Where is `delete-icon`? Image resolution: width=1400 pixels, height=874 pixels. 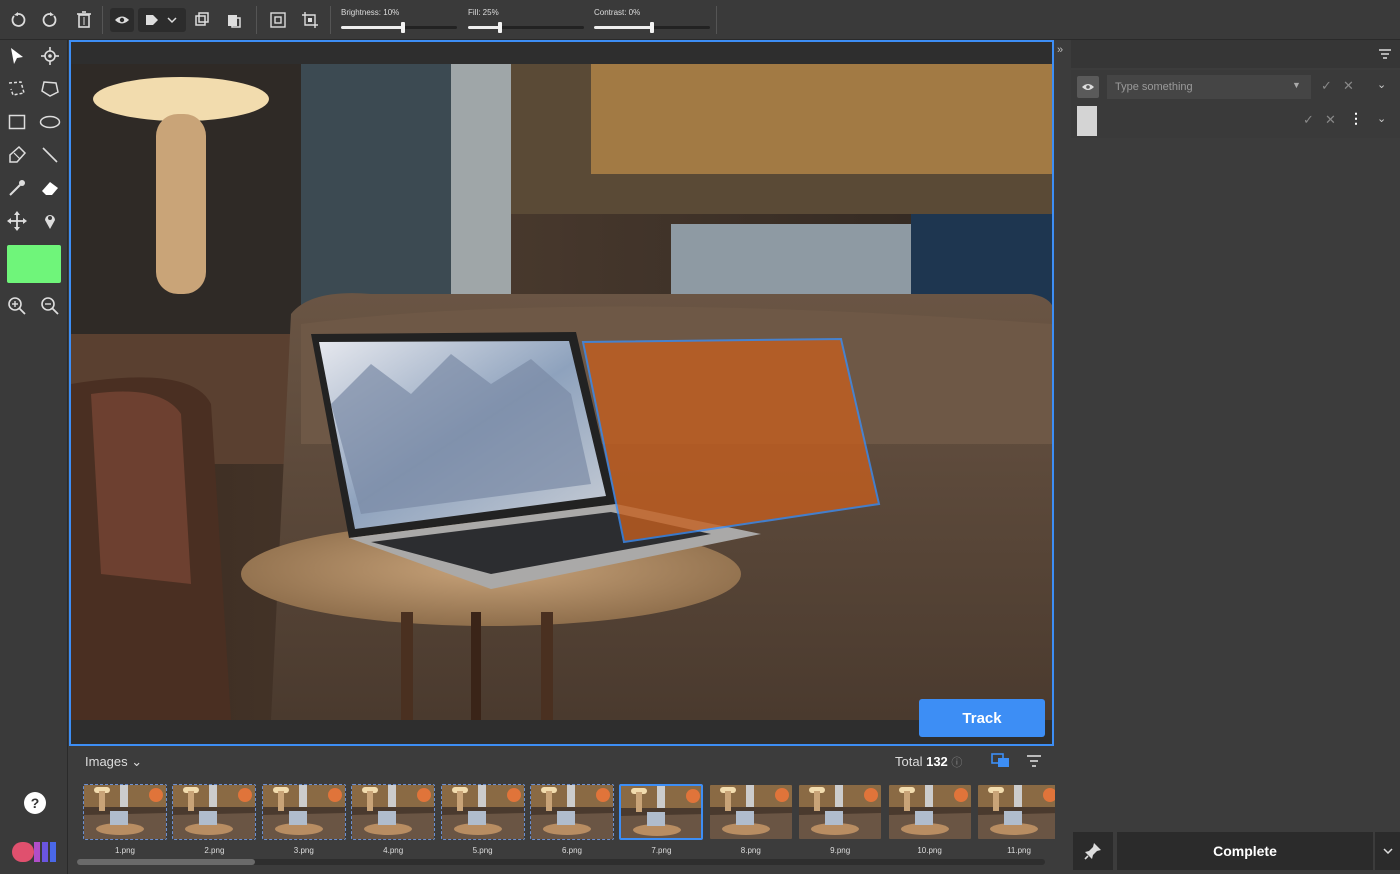
delete-icon is located at coordinates (84, 20).